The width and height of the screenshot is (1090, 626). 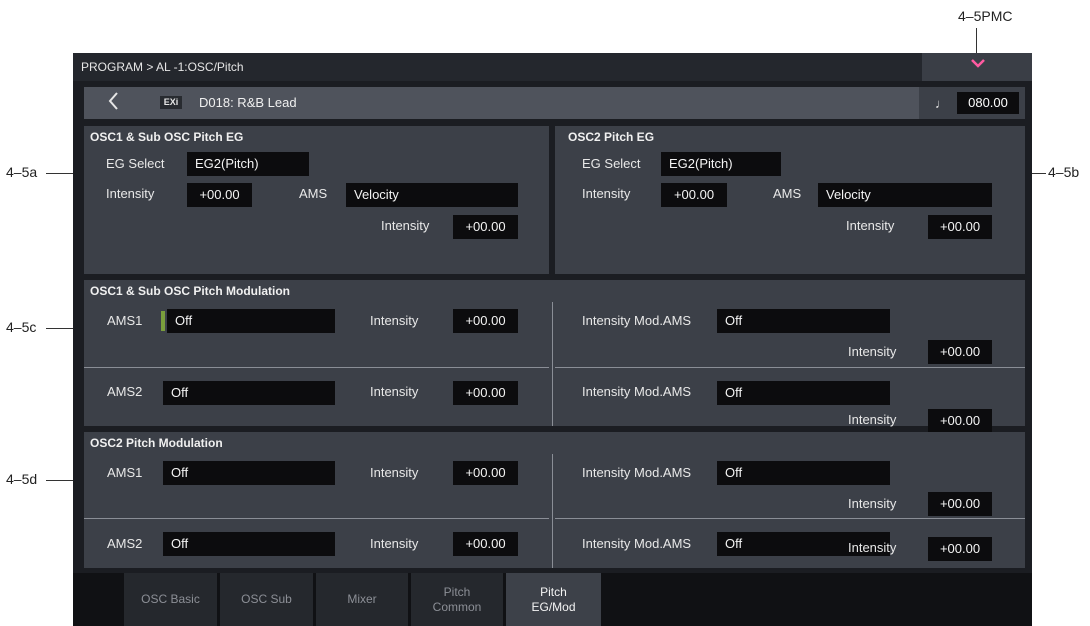 I want to click on chevron-down-icon, so click(x=978, y=65).